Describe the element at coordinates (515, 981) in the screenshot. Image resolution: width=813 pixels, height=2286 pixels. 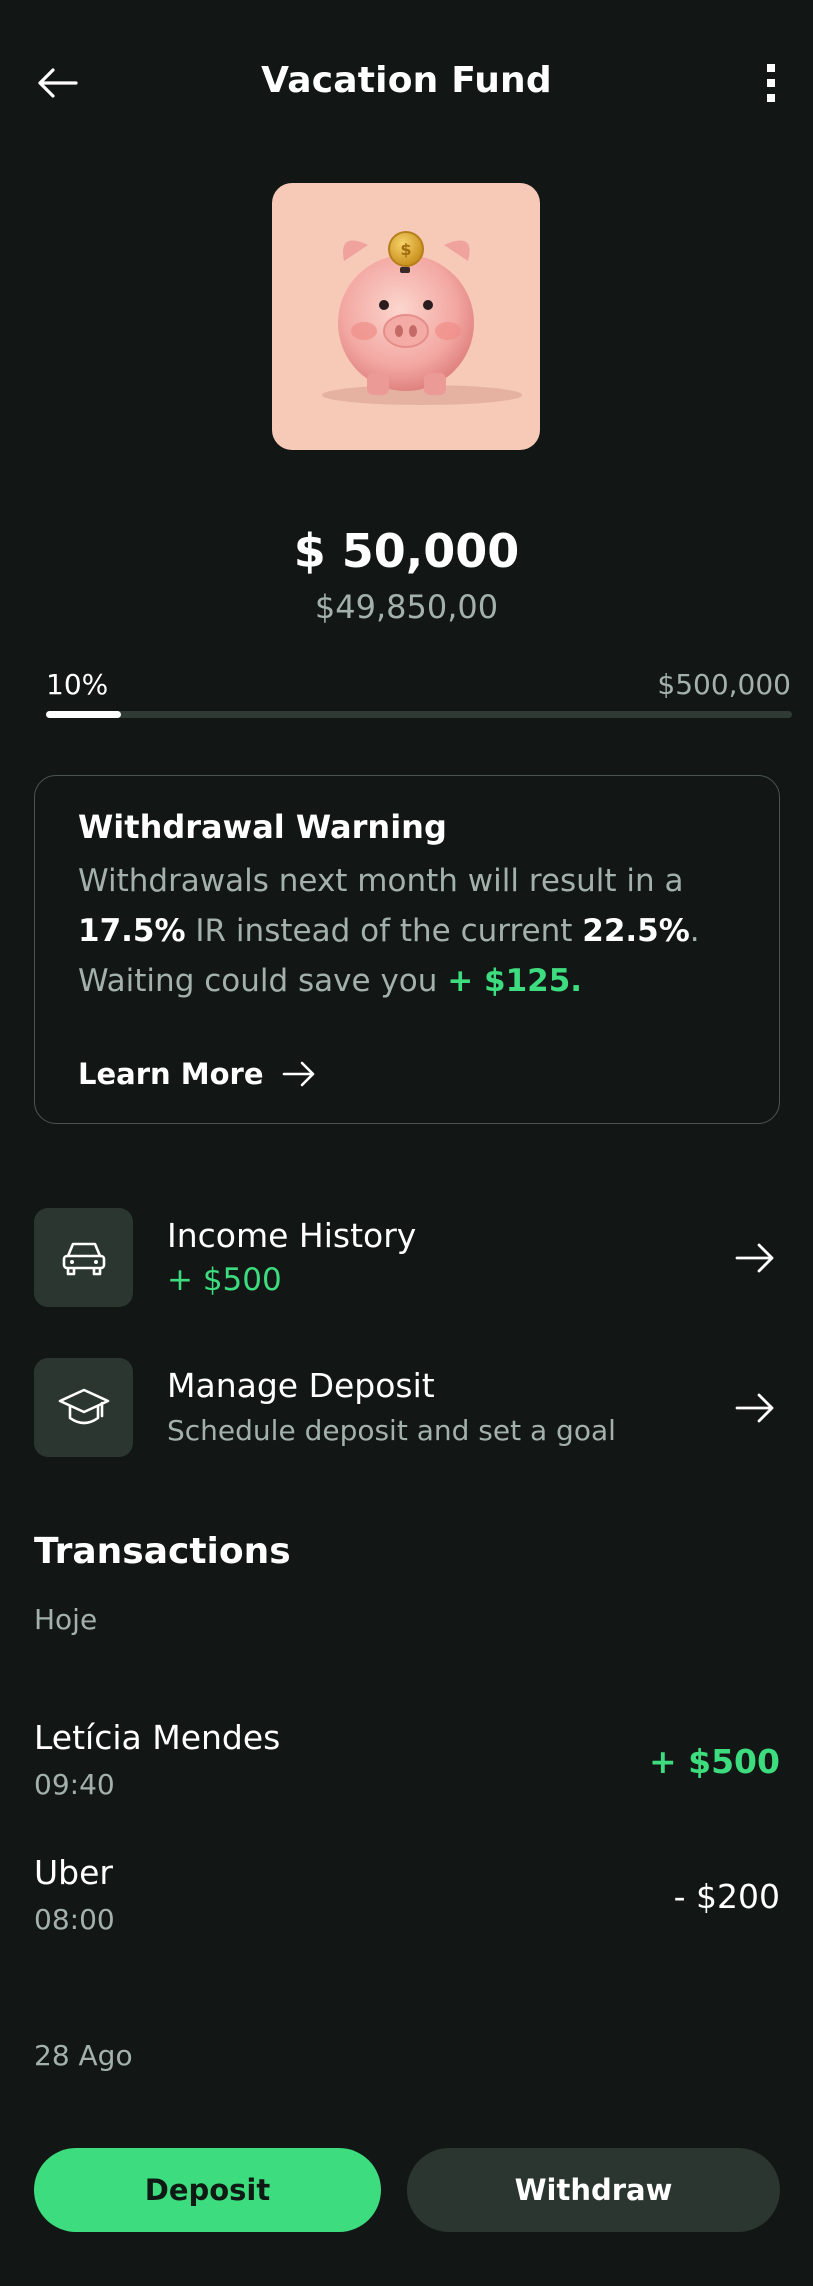
I see `savings-amount: + $125.` at that location.